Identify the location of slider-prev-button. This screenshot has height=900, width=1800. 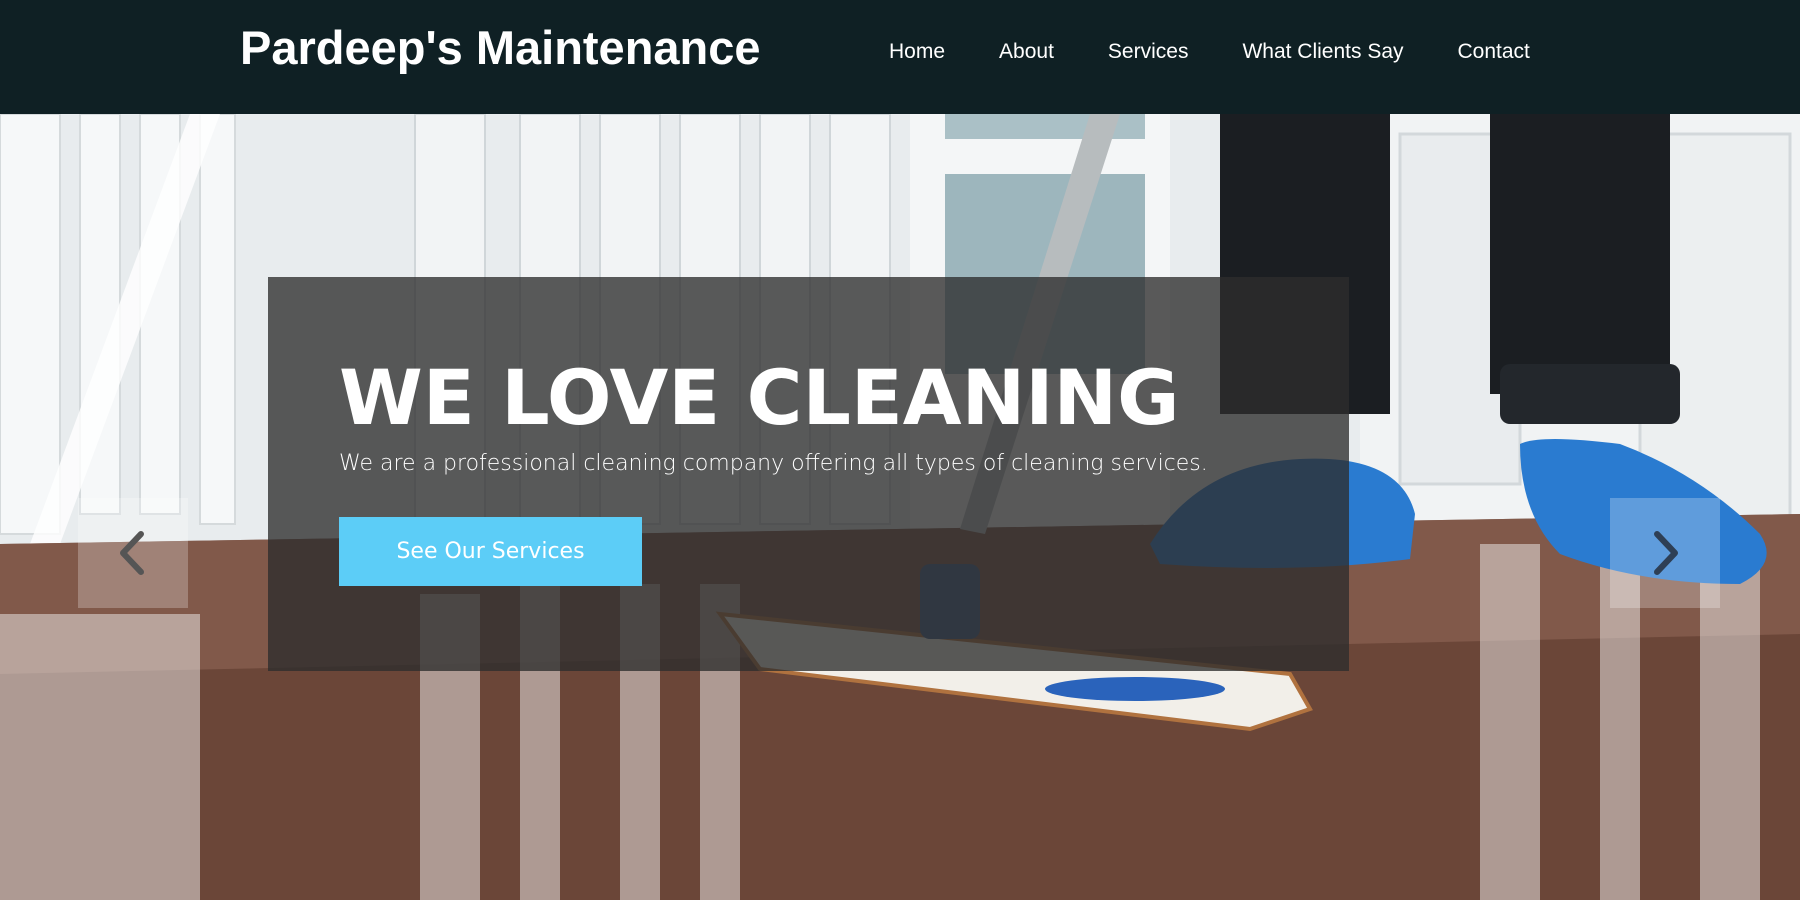
(133, 553).